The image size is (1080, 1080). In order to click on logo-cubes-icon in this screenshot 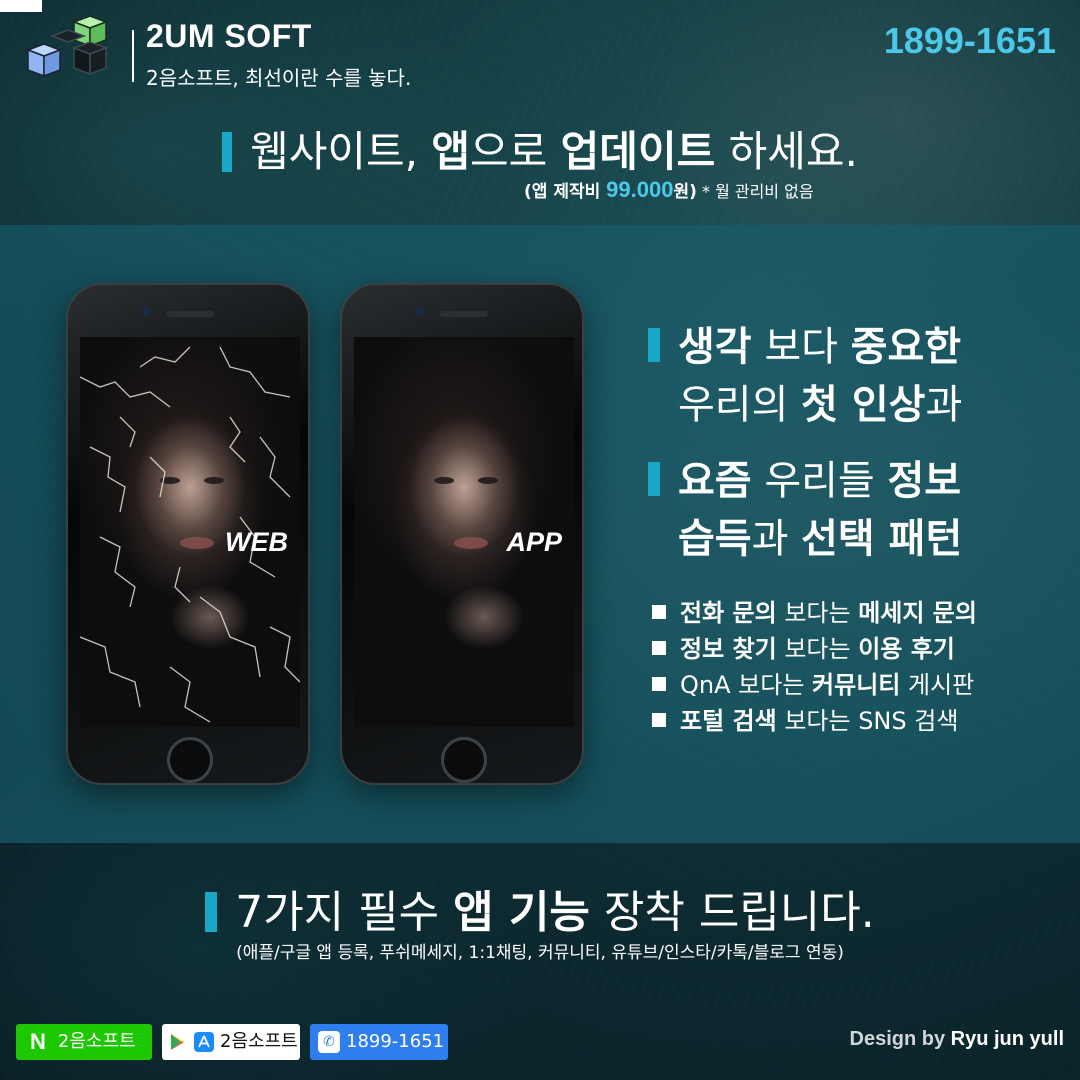, I will do `click(67, 46)`.